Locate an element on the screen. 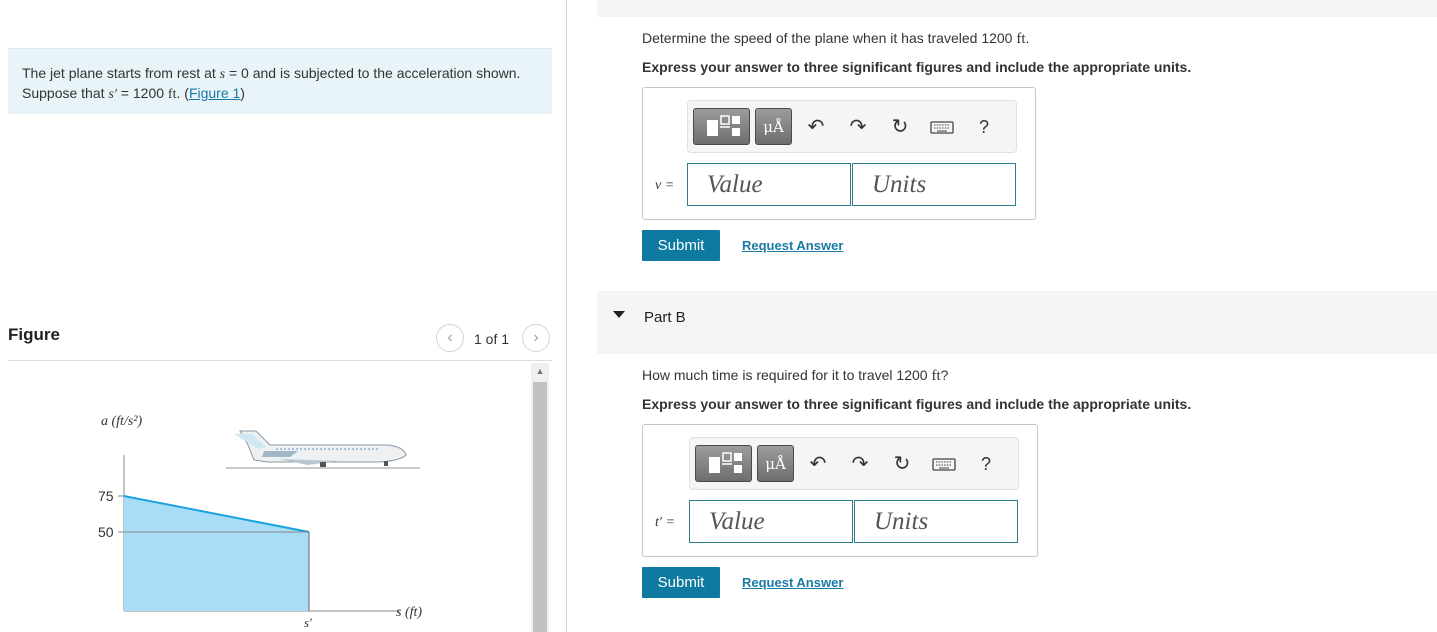  part-b-units-input is located at coordinates (936, 521).